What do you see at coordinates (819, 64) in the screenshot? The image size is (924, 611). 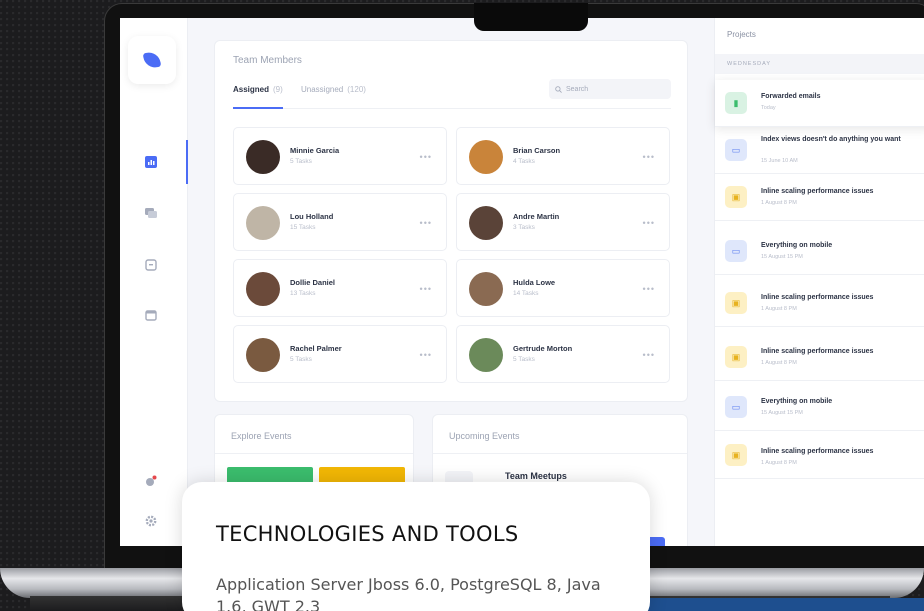 I see `projects-day-header: WEDNESDAY` at bounding box center [819, 64].